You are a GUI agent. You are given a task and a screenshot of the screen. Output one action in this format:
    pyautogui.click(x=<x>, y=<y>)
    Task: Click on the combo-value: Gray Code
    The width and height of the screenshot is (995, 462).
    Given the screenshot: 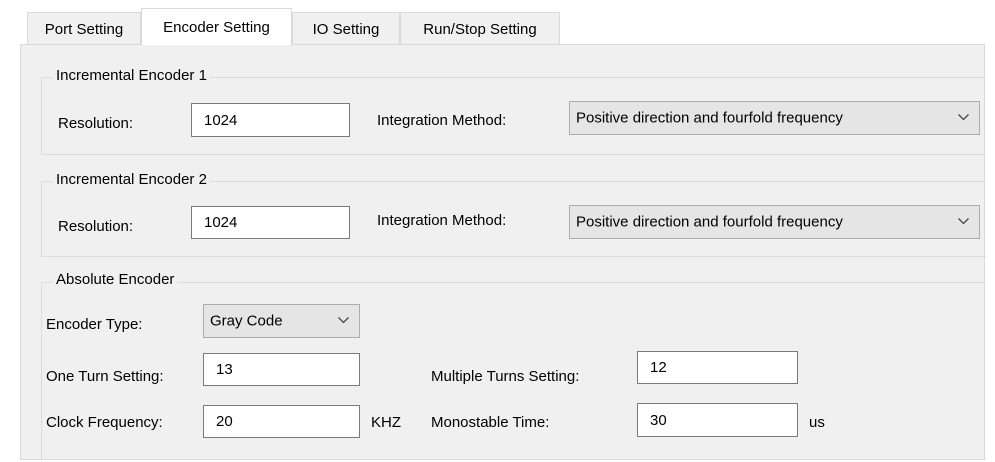 What is the action you would take?
    pyautogui.click(x=246, y=321)
    